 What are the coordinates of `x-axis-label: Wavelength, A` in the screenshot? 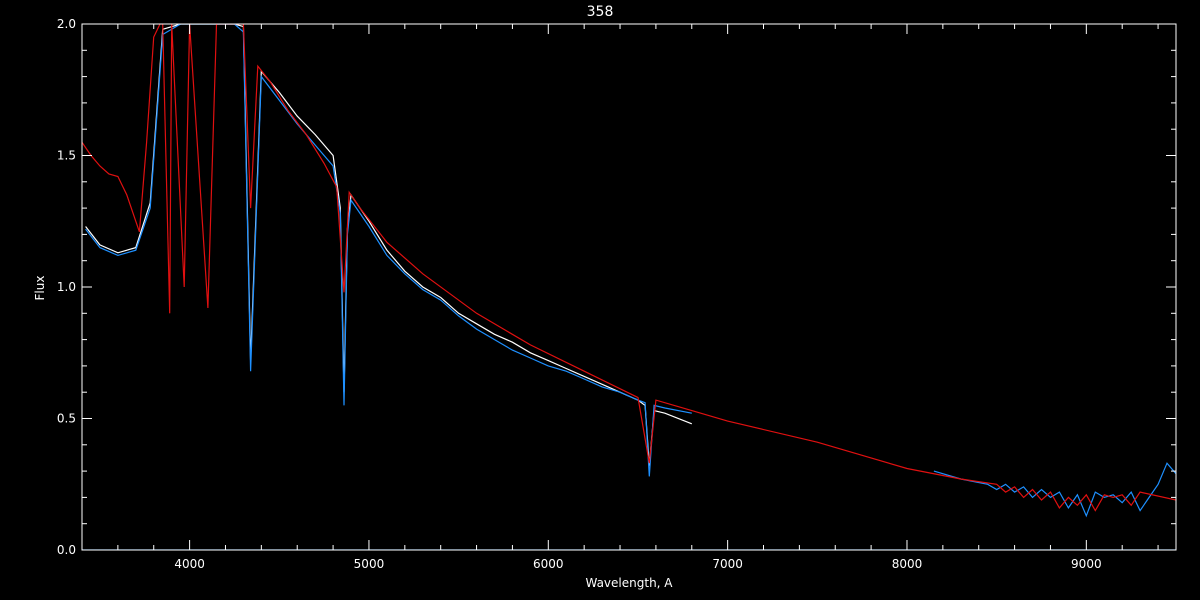 It's located at (629, 583).